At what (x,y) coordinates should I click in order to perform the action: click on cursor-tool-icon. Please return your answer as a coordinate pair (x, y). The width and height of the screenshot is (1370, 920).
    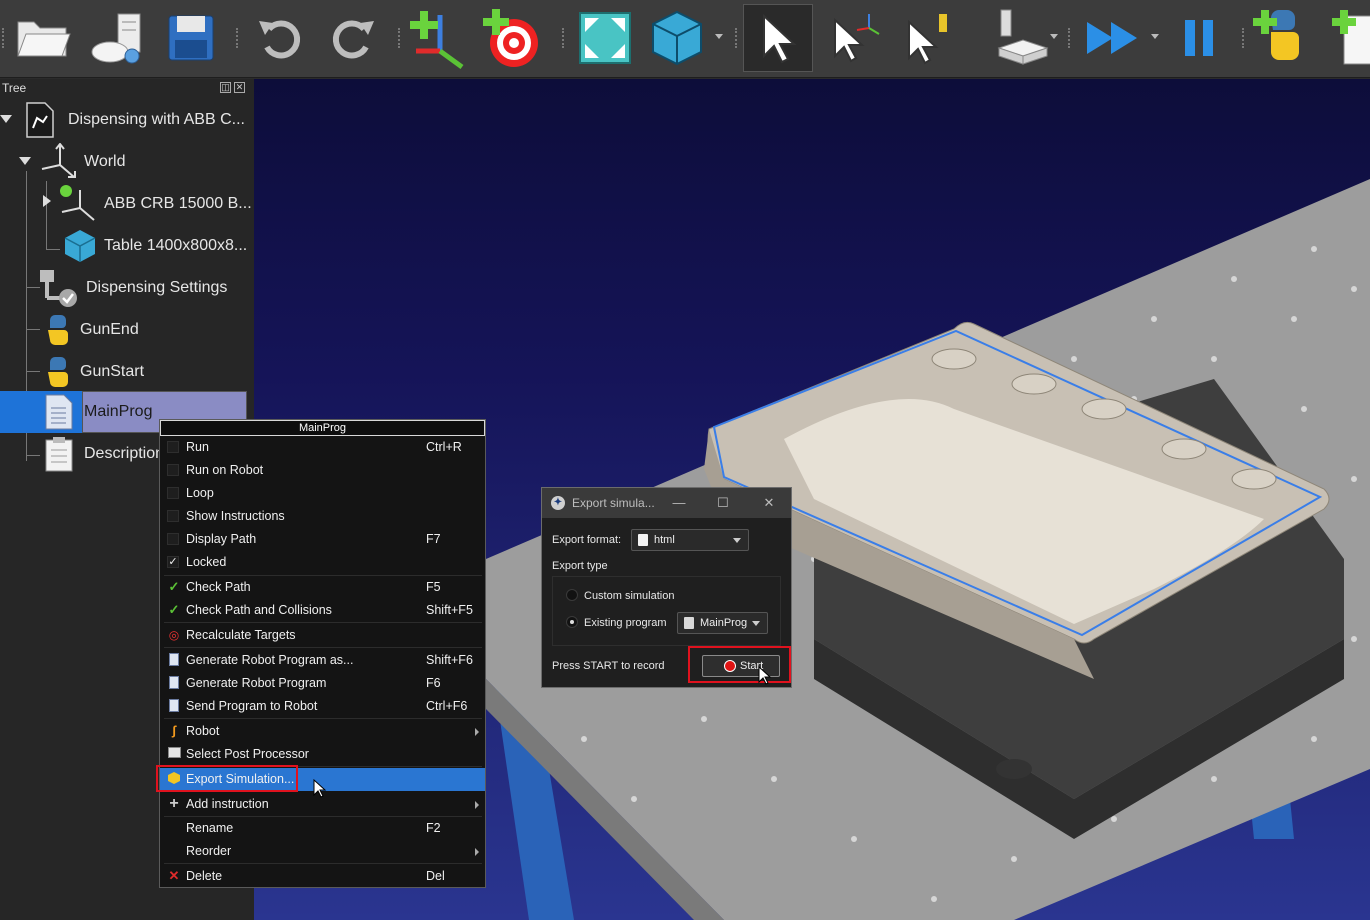
    Looking at the image, I should click on (927, 39).